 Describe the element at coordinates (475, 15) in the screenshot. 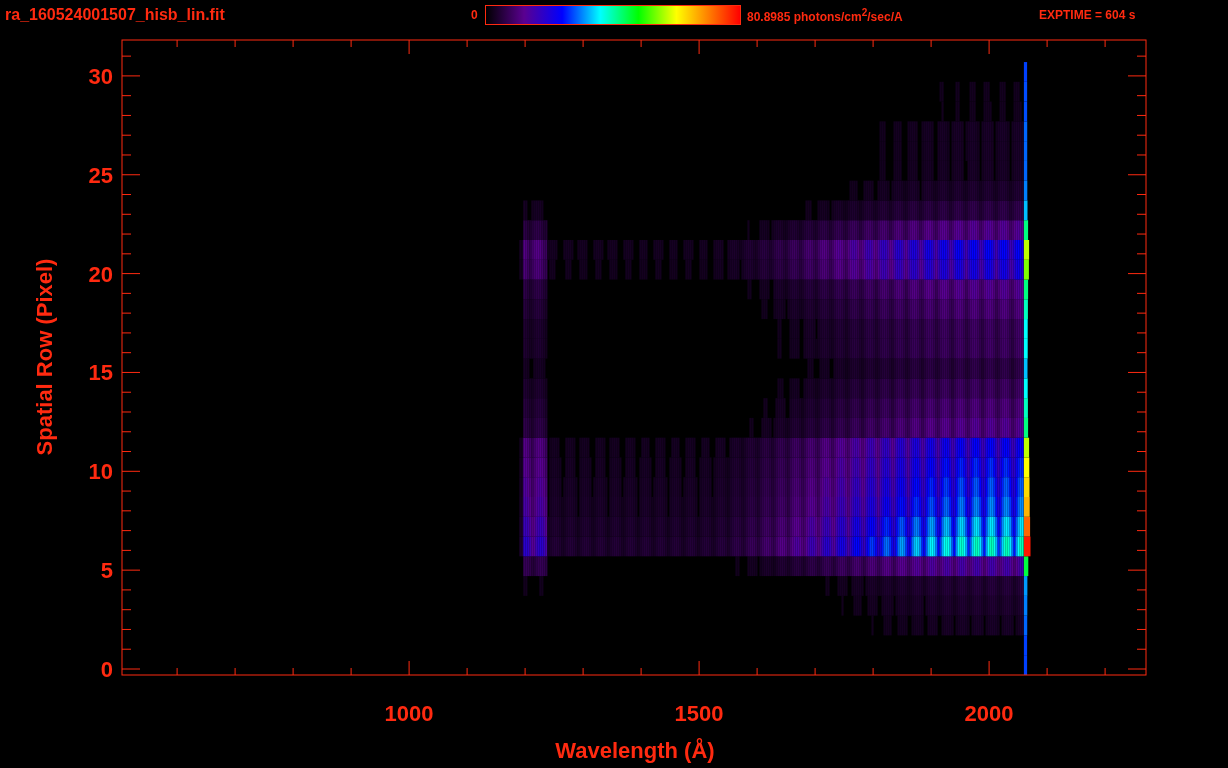

I see `colorbar-min-label: 0` at that location.